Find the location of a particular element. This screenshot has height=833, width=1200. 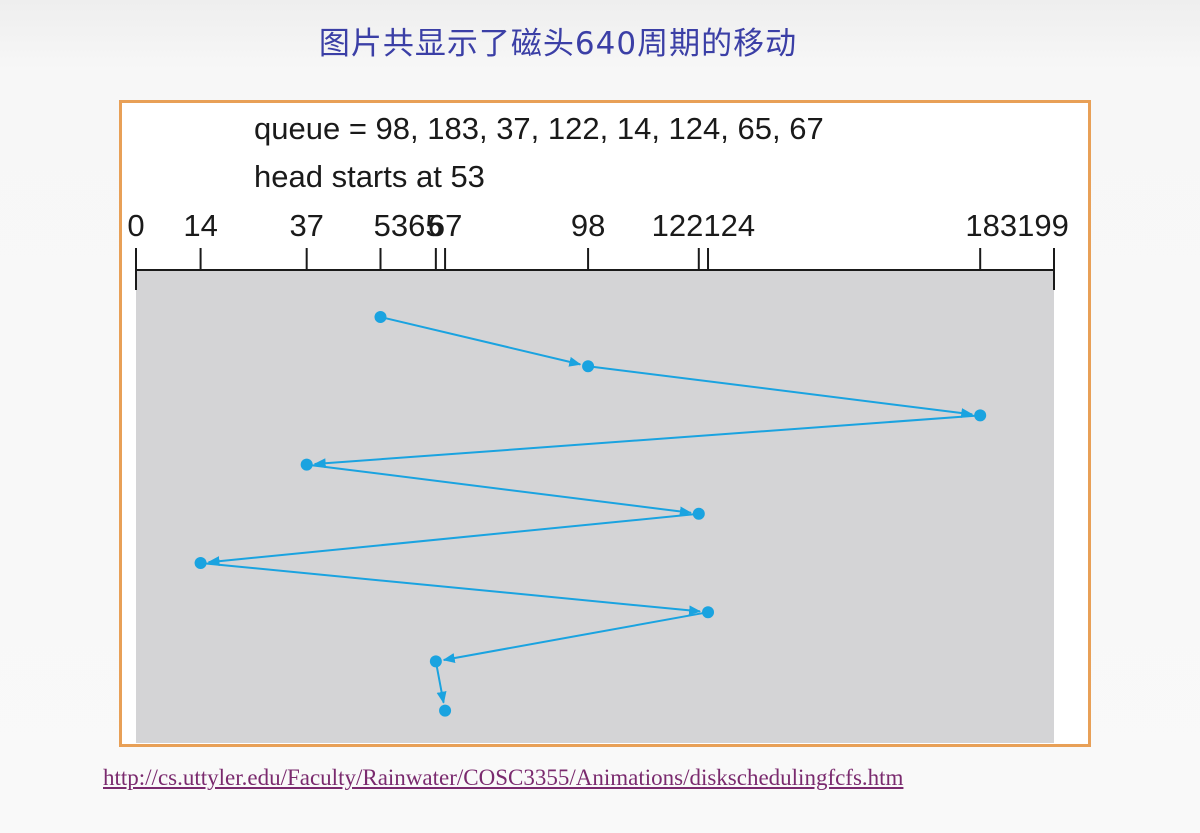

axis-tick-label: 98 is located at coordinates (588, 225).